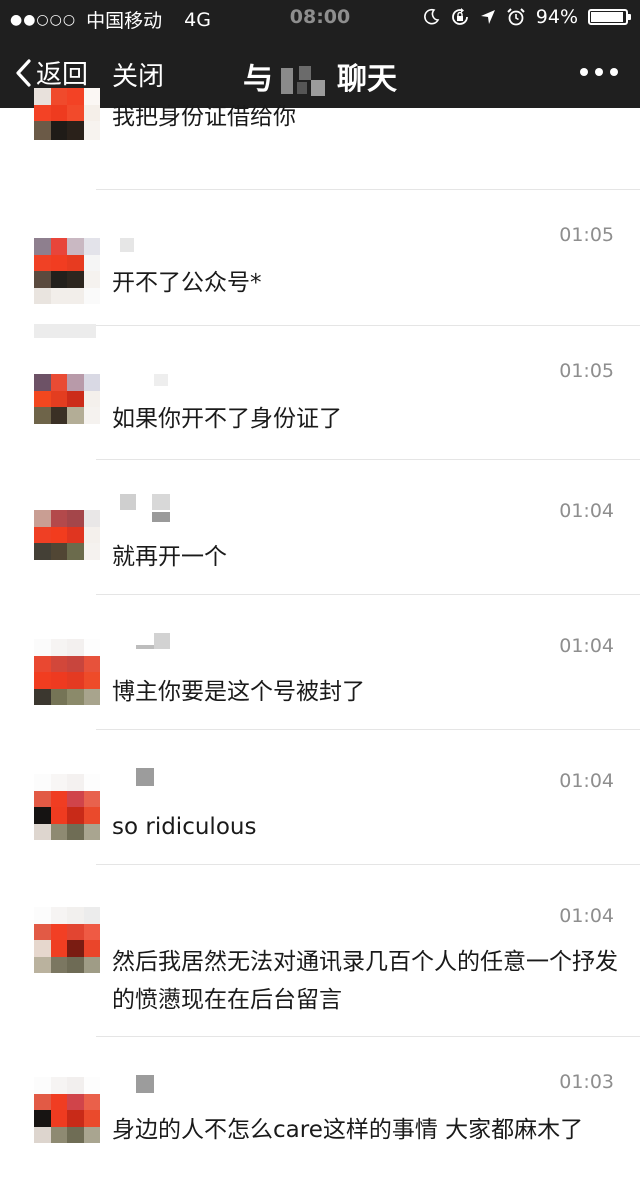 The image size is (640, 1197). Describe the element at coordinates (526, 17) in the screenshot. I see `status-right: 94%` at that location.